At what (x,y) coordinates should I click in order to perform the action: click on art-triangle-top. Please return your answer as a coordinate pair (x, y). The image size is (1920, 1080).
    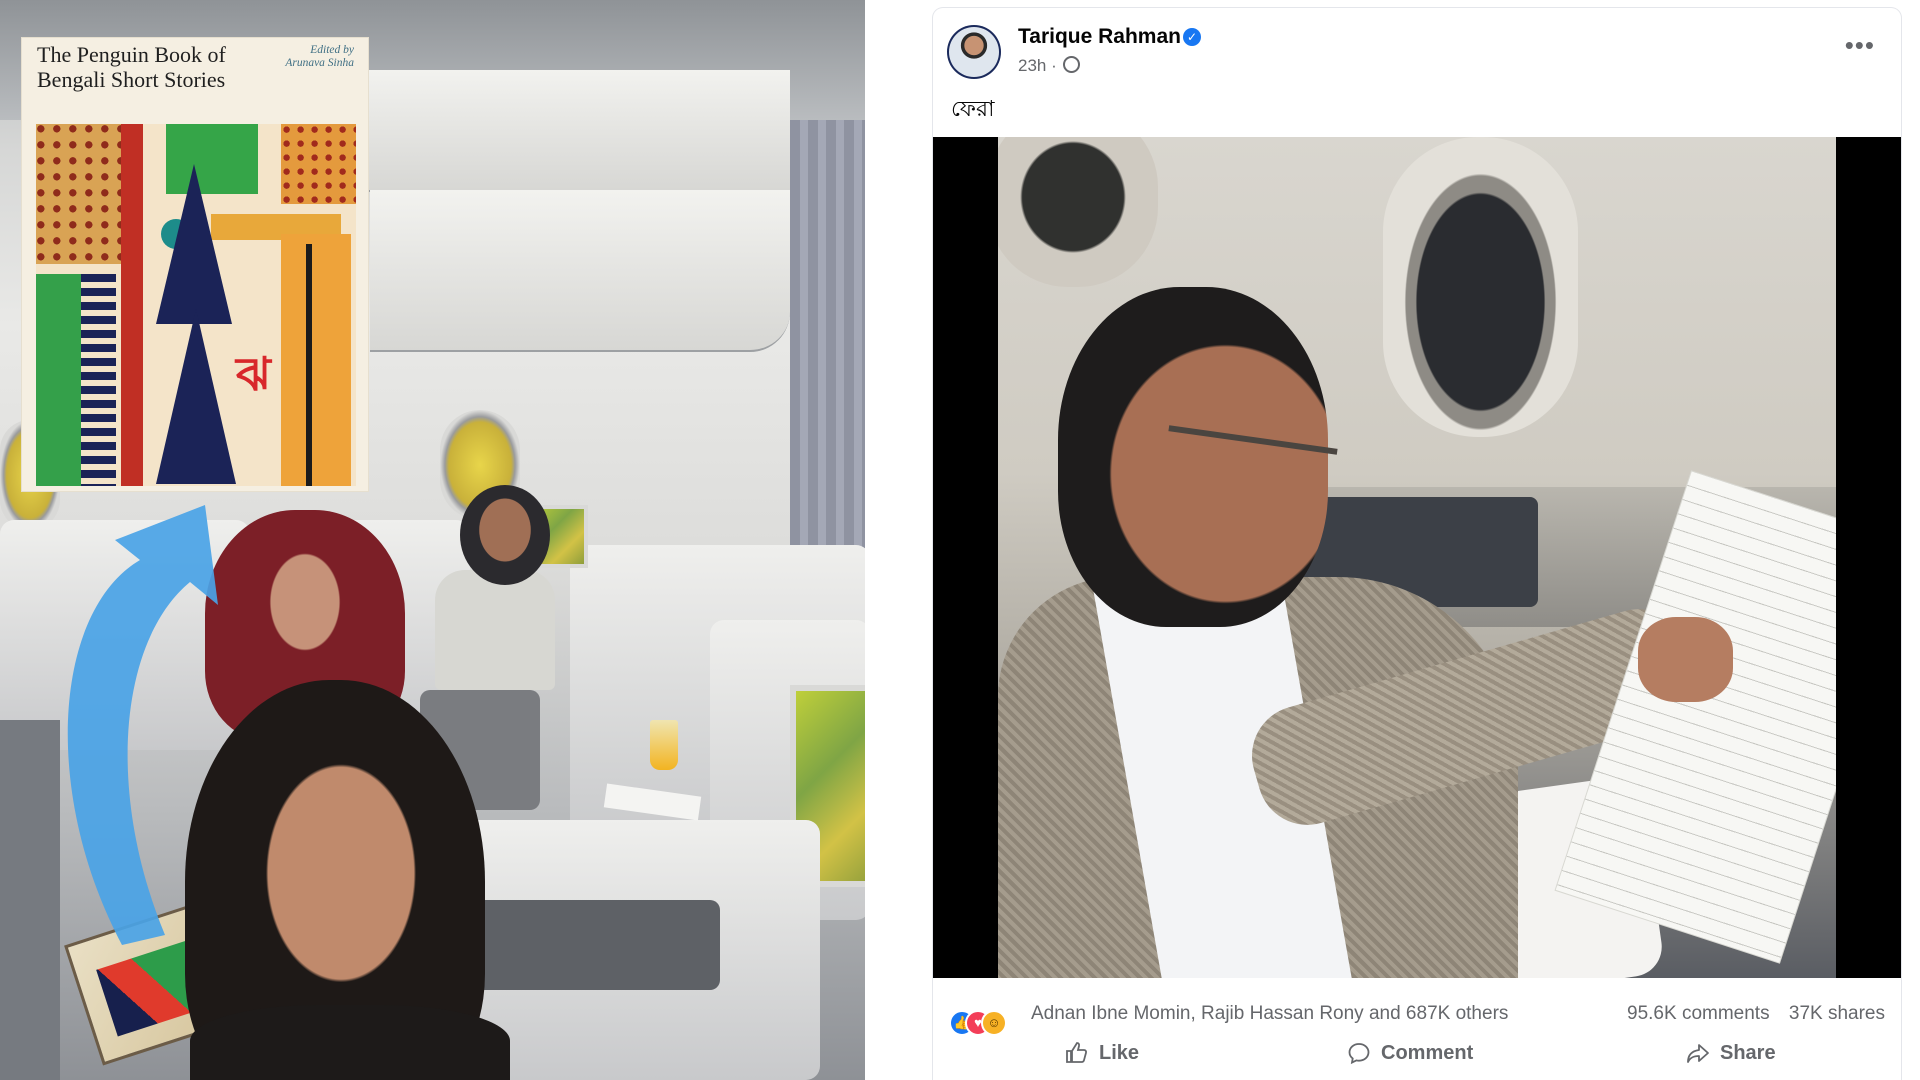
    Looking at the image, I should click on (194, 244).